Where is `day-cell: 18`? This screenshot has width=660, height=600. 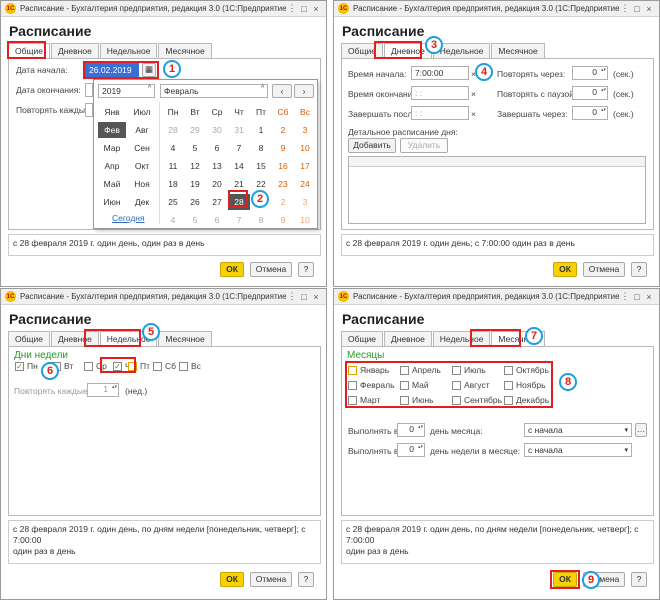
day-cell: 18 is located at coordinates (173, 184).